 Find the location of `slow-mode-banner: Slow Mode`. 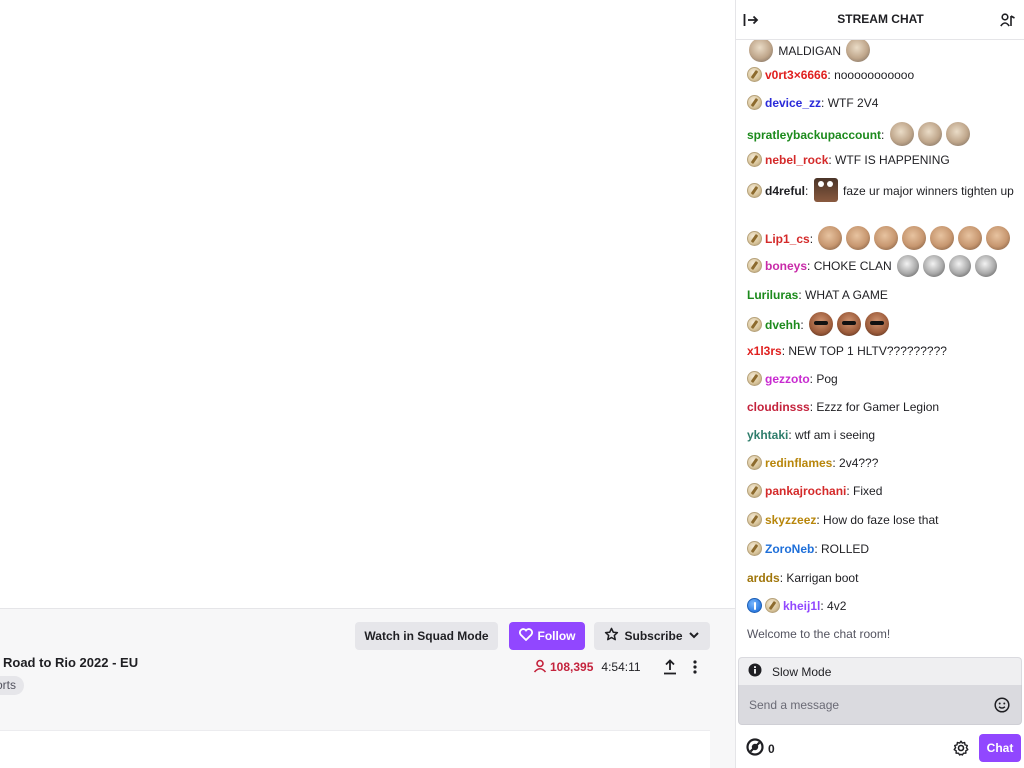

slow-mode-banner: Slow Mode is located at coordinates (880, 671).